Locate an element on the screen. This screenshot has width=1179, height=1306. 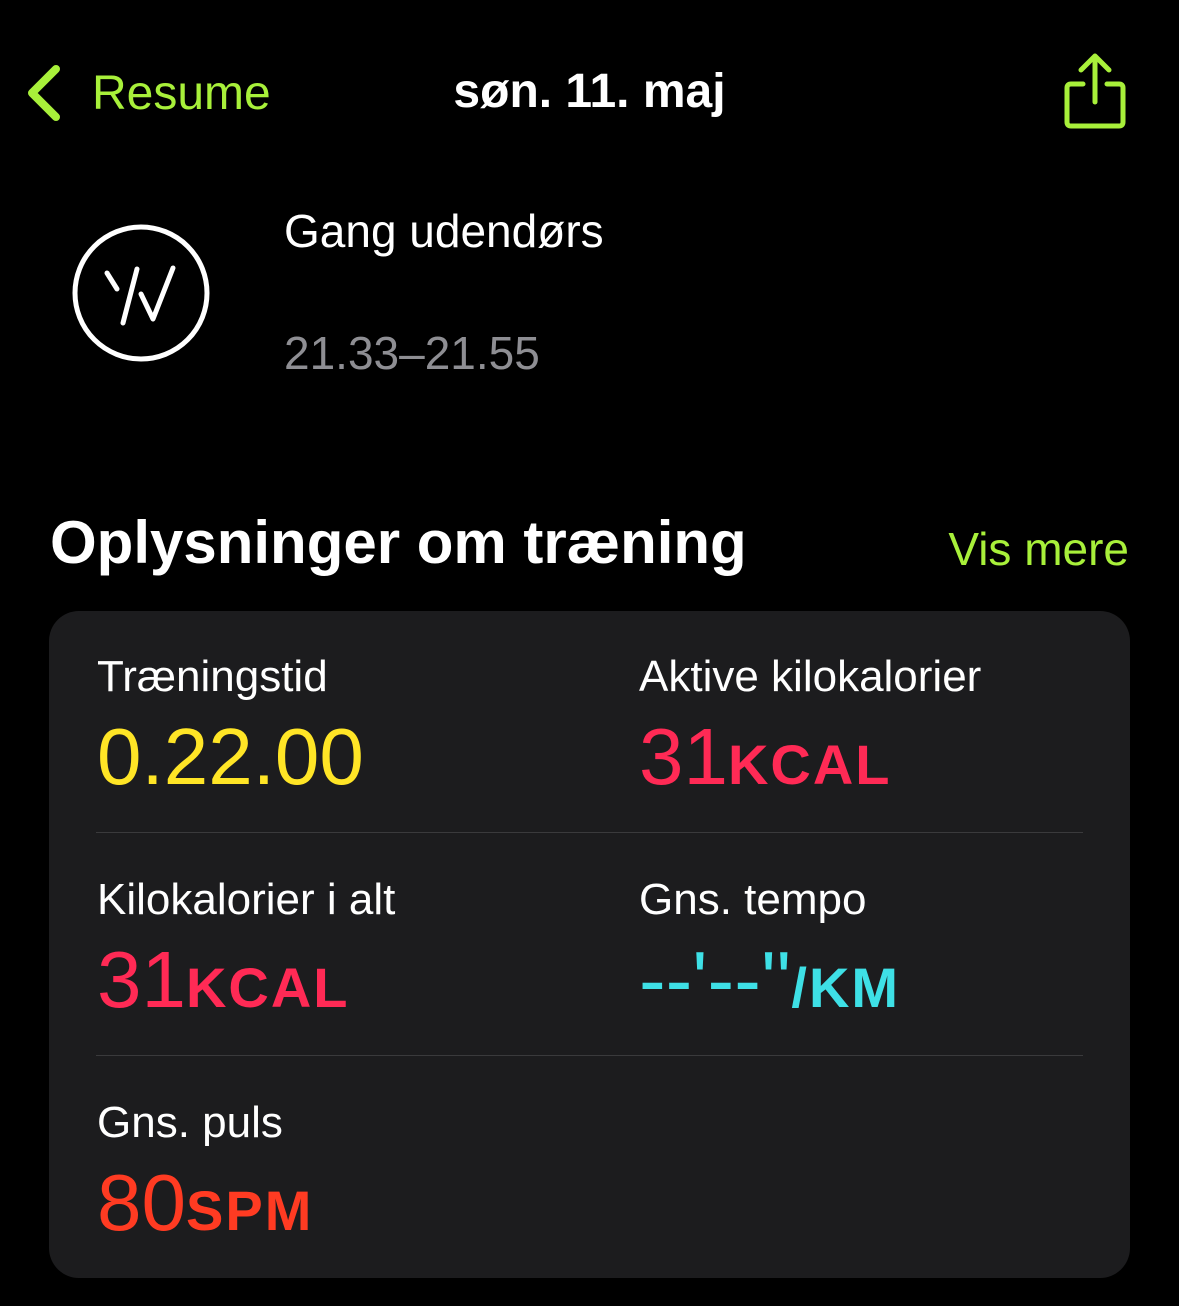
metric-unit: /KM is located at coordinates (846, 987).